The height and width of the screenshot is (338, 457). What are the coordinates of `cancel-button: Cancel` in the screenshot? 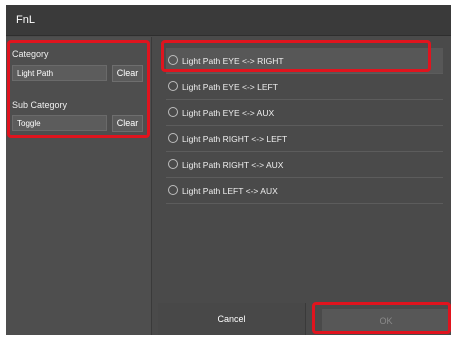 It's located at (232, 319).